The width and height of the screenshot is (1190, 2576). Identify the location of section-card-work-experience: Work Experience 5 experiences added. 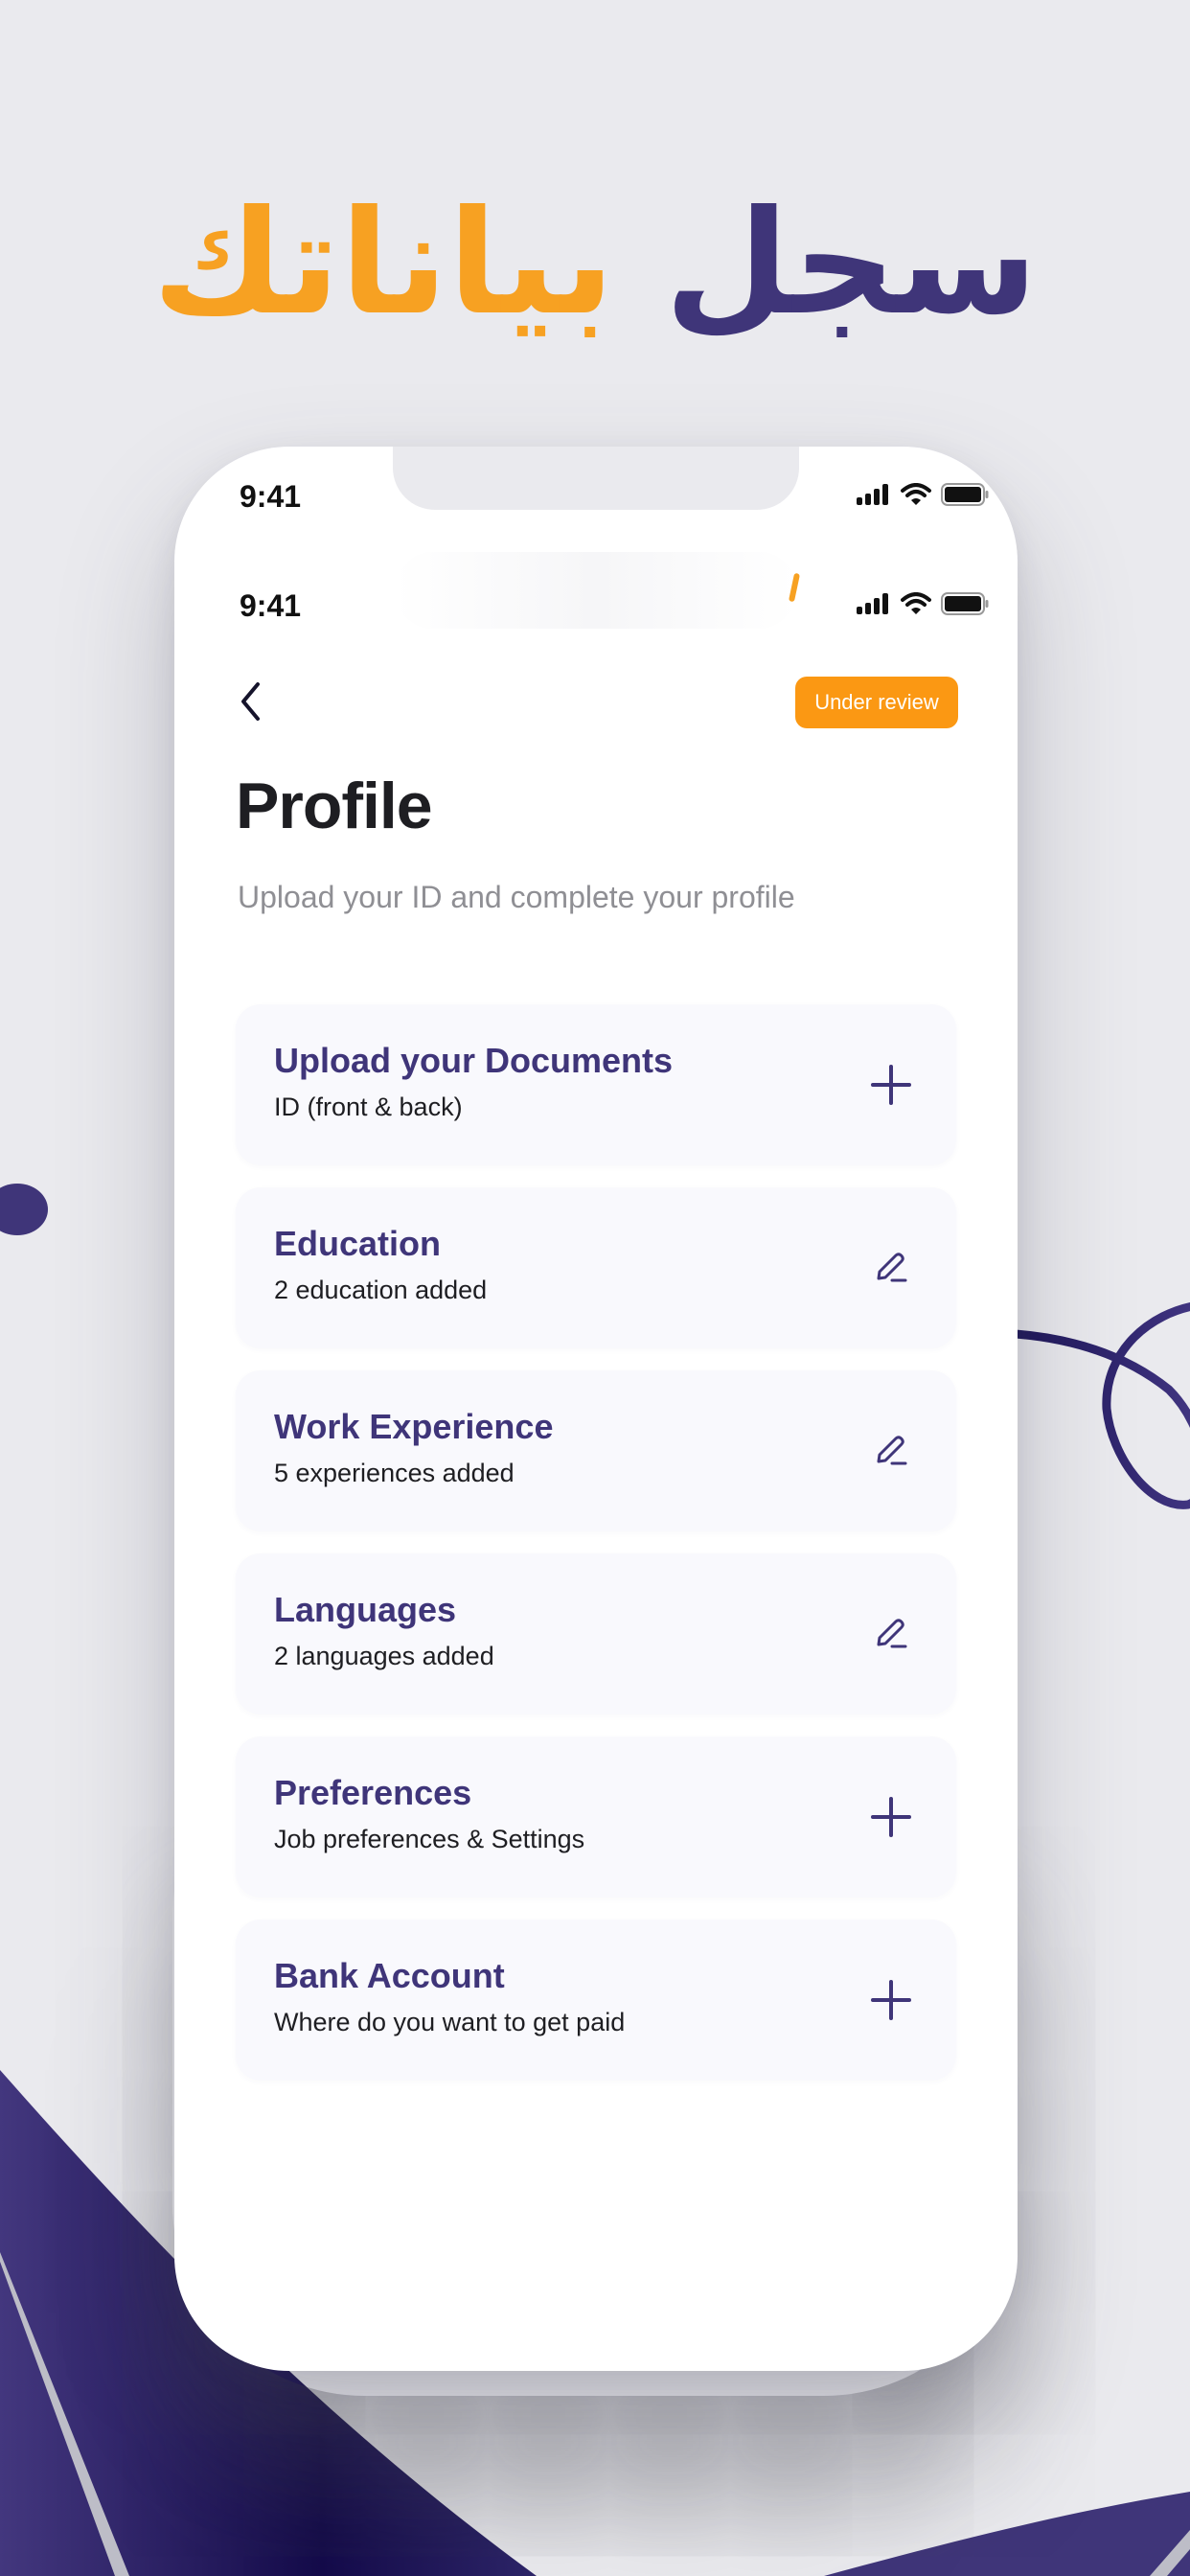
(596, 1450).